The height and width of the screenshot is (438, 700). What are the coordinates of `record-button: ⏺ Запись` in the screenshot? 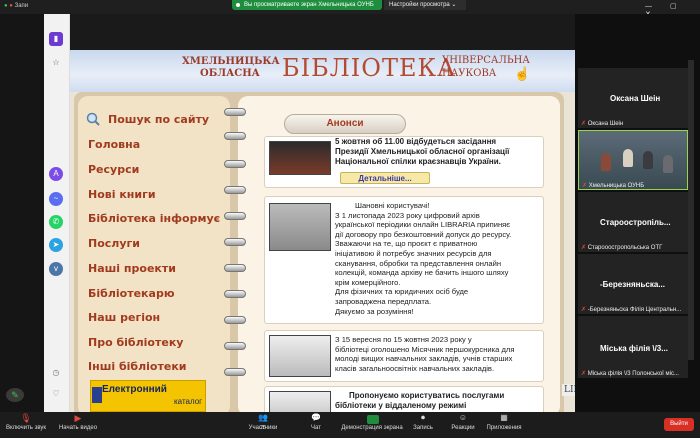 It's located at (423, 422).